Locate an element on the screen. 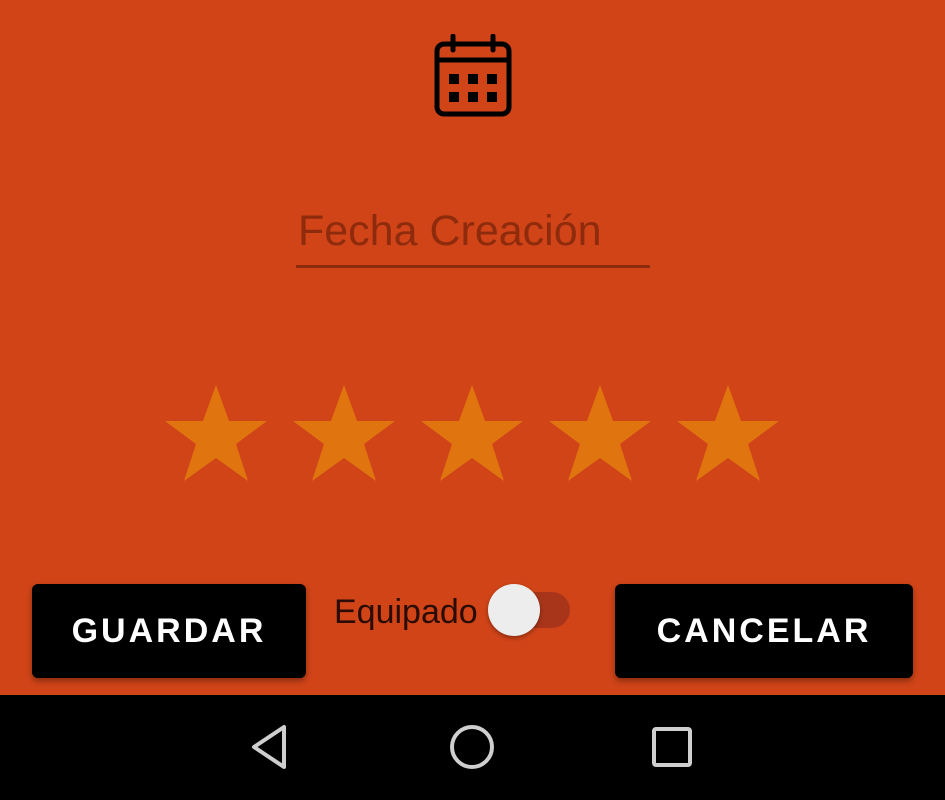 The image size is (945, 800). back-button is located at coordinates (270, 747).